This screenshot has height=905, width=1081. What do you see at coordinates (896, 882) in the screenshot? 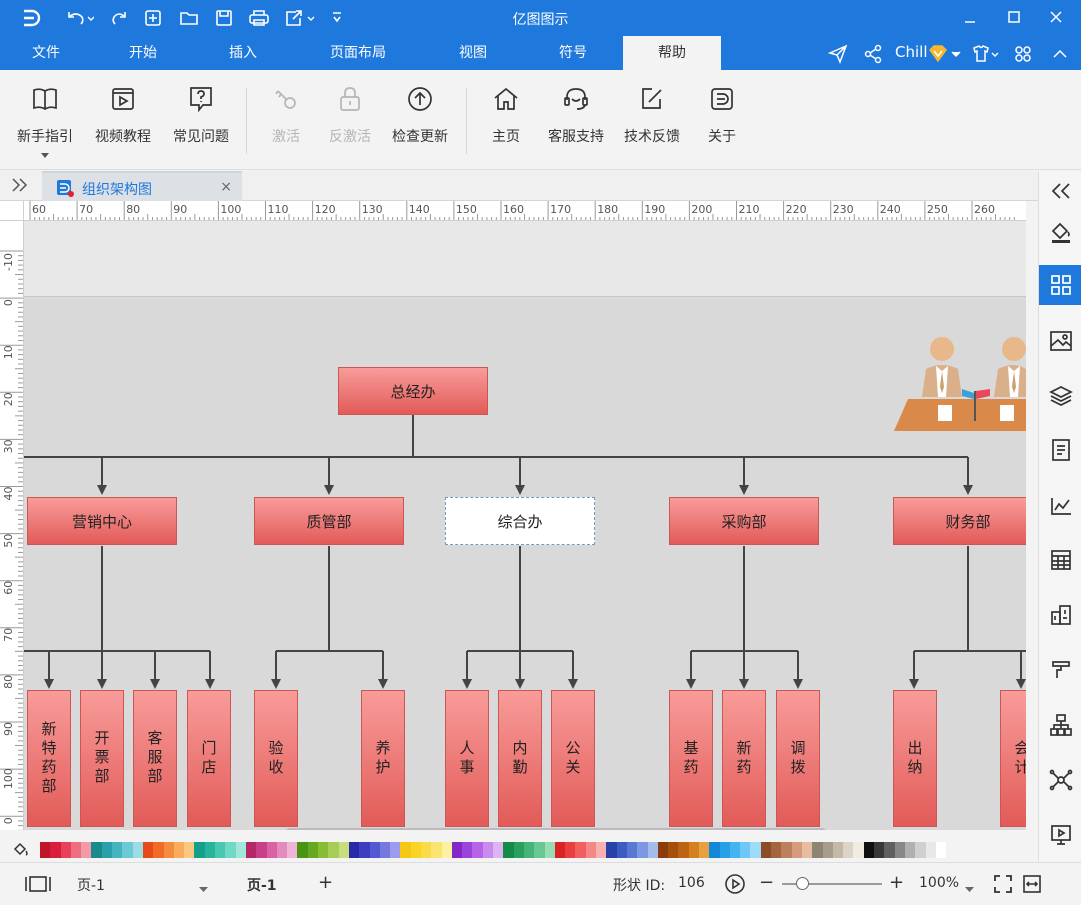
I see `zoom-in-button: +` at bounding box center [896, 882].